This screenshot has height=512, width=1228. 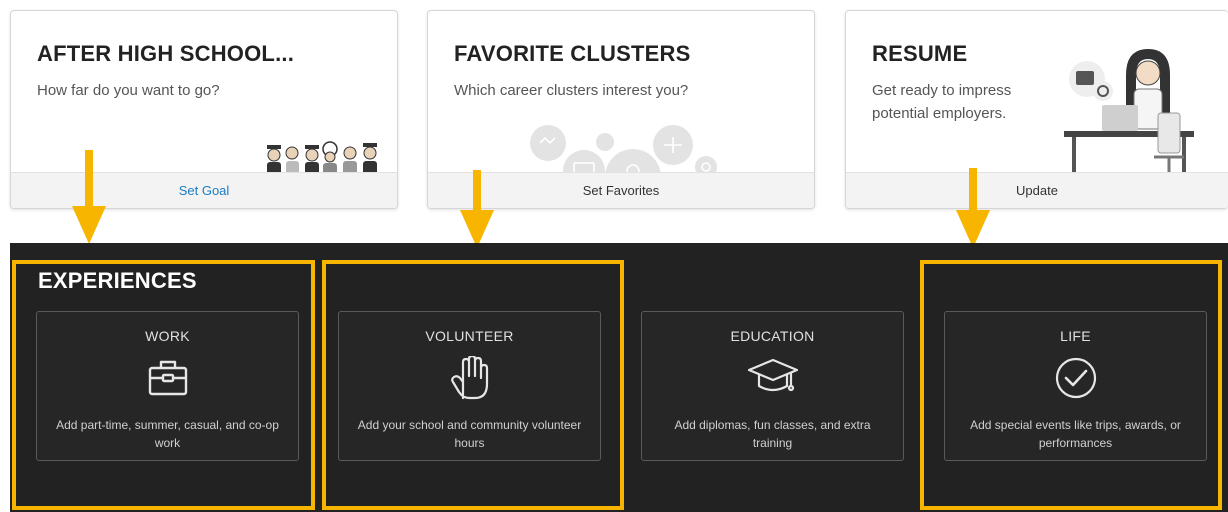 What do you see at coordinates (772, 336) in the screenshot?
I see `exp-card-title: EDUCATION` at bounding box center [772, 336].